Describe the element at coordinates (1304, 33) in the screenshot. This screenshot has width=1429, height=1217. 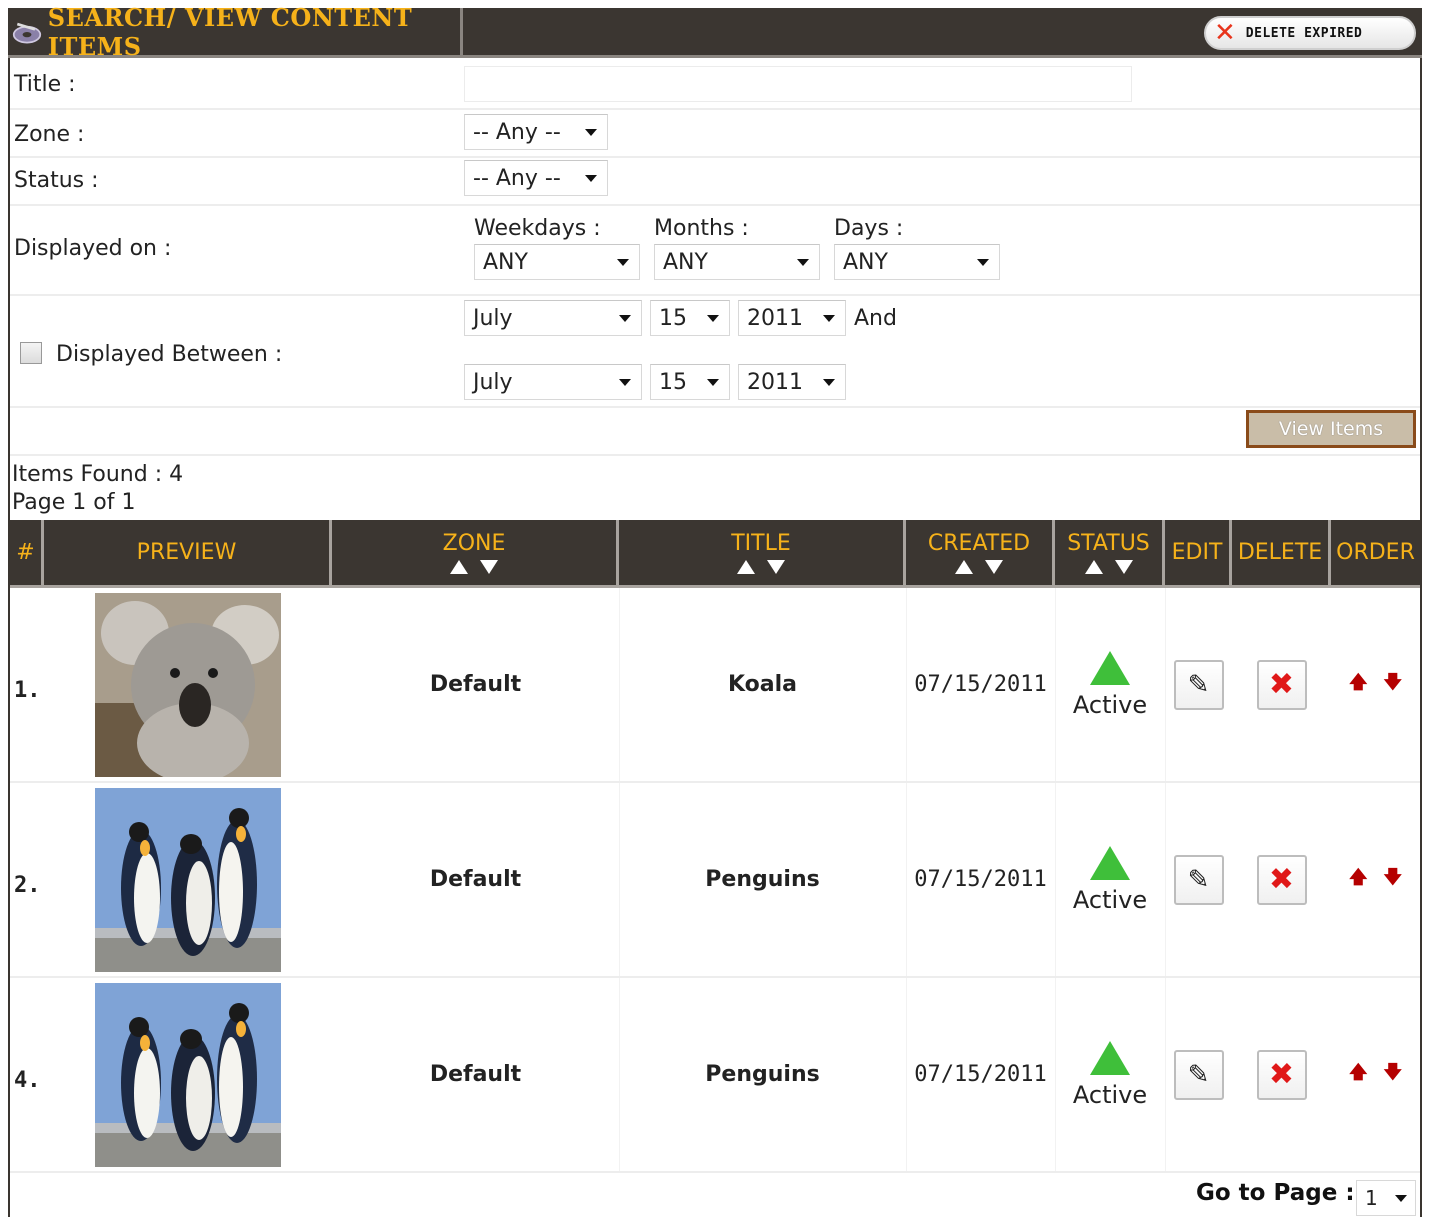
I see `delete-expired-label: DELETE EXPIRED` at that location.